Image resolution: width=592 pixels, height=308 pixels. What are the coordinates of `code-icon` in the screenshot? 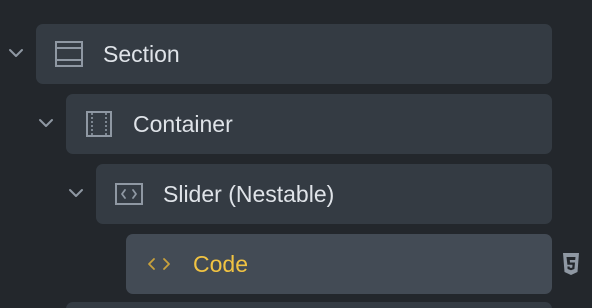 It's located at (159, 264).